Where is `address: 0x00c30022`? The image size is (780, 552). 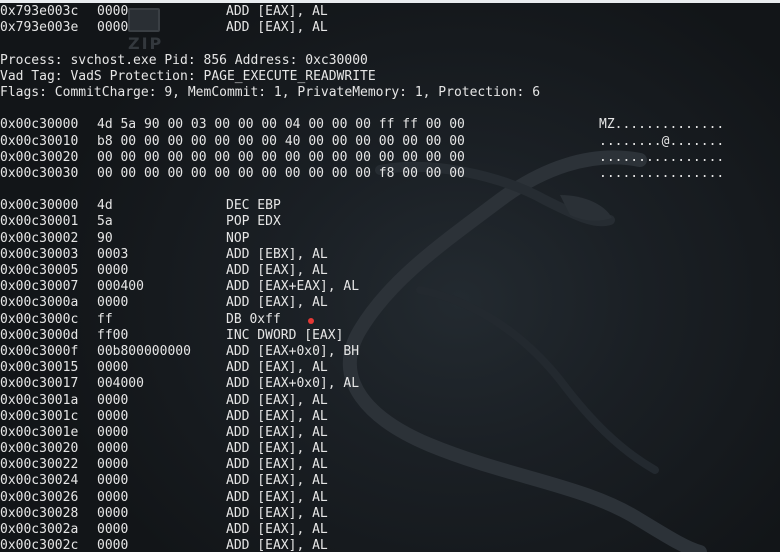
address: 0x00c30022 is located at coordinates (39, 465).